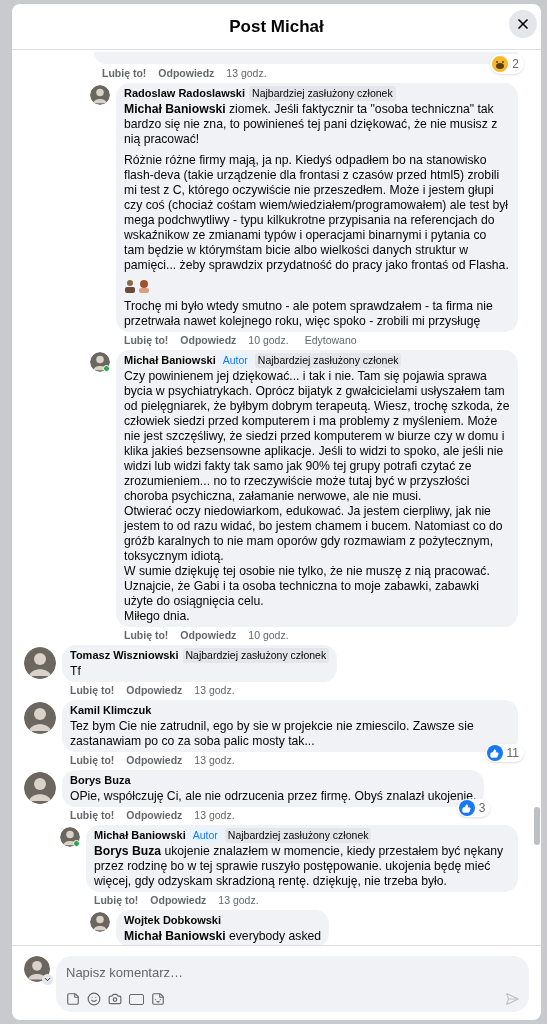 The width and height of the screenshot is (547, 1024). I want to click on author-name: Wojtek Dobkowski, so click(172, 920).